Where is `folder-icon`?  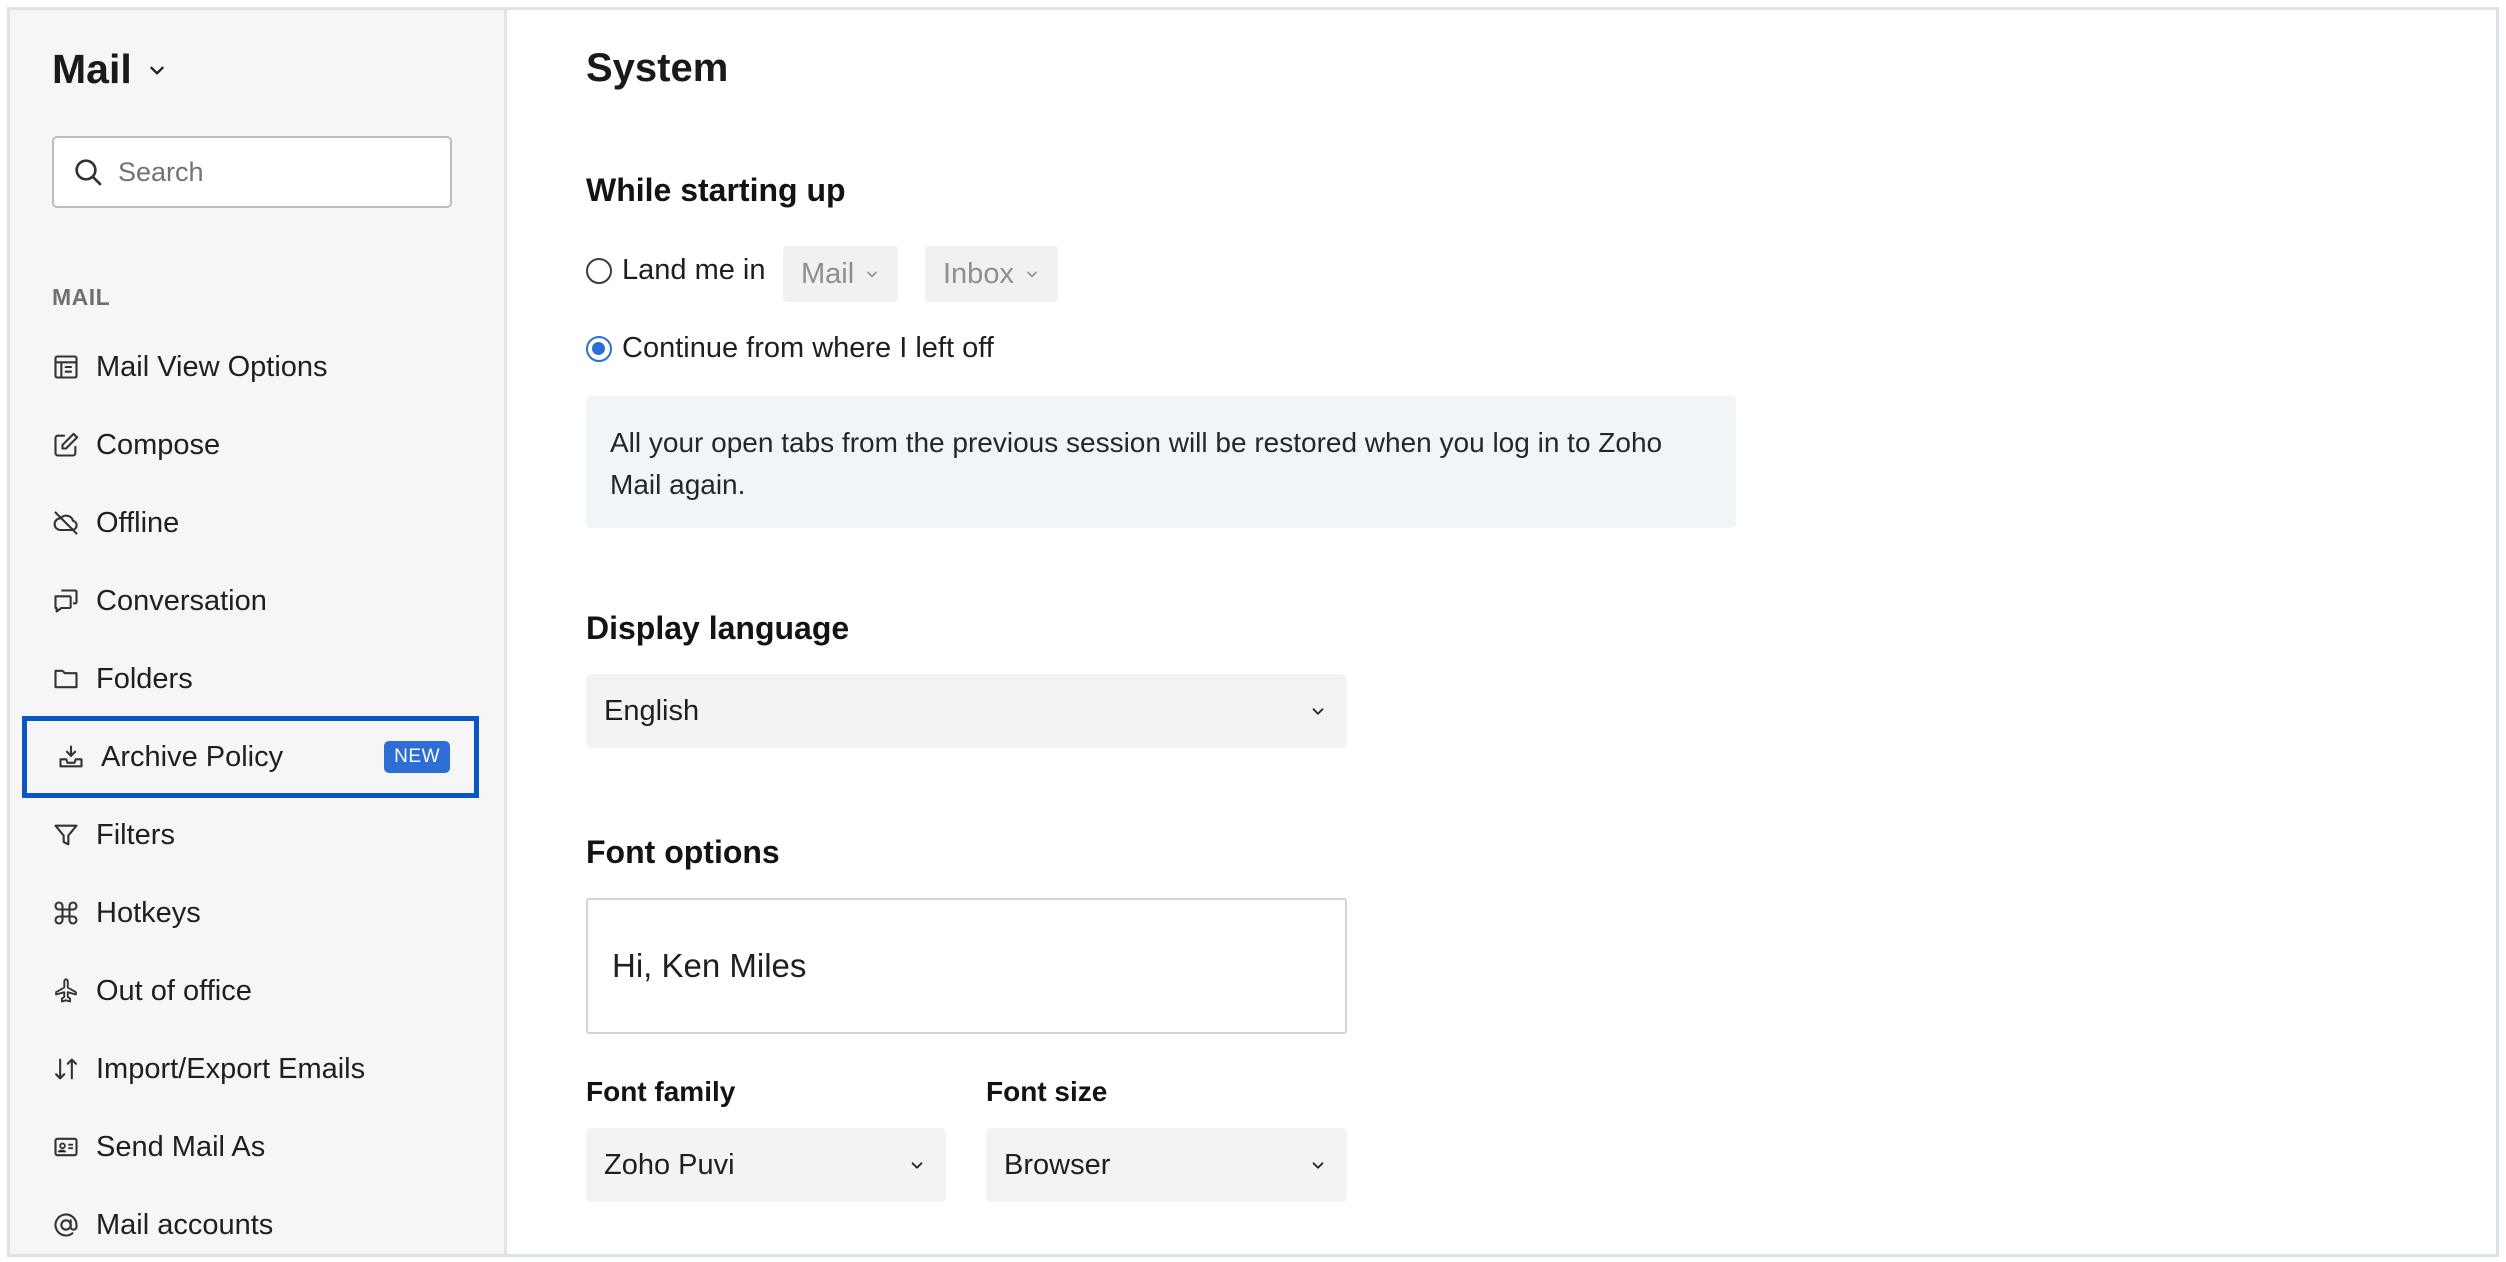 folder-icon is located at coordinates (66, 679).